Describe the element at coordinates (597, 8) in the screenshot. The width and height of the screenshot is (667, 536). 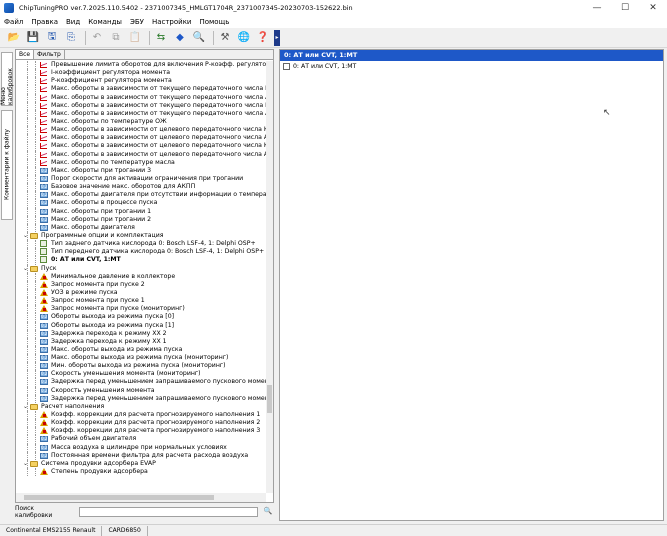
I see `minimize-button: —` at that location.